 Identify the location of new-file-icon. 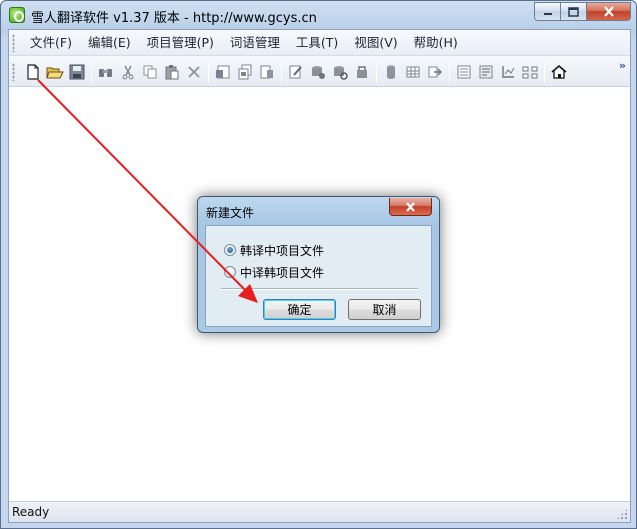
(33, 72).